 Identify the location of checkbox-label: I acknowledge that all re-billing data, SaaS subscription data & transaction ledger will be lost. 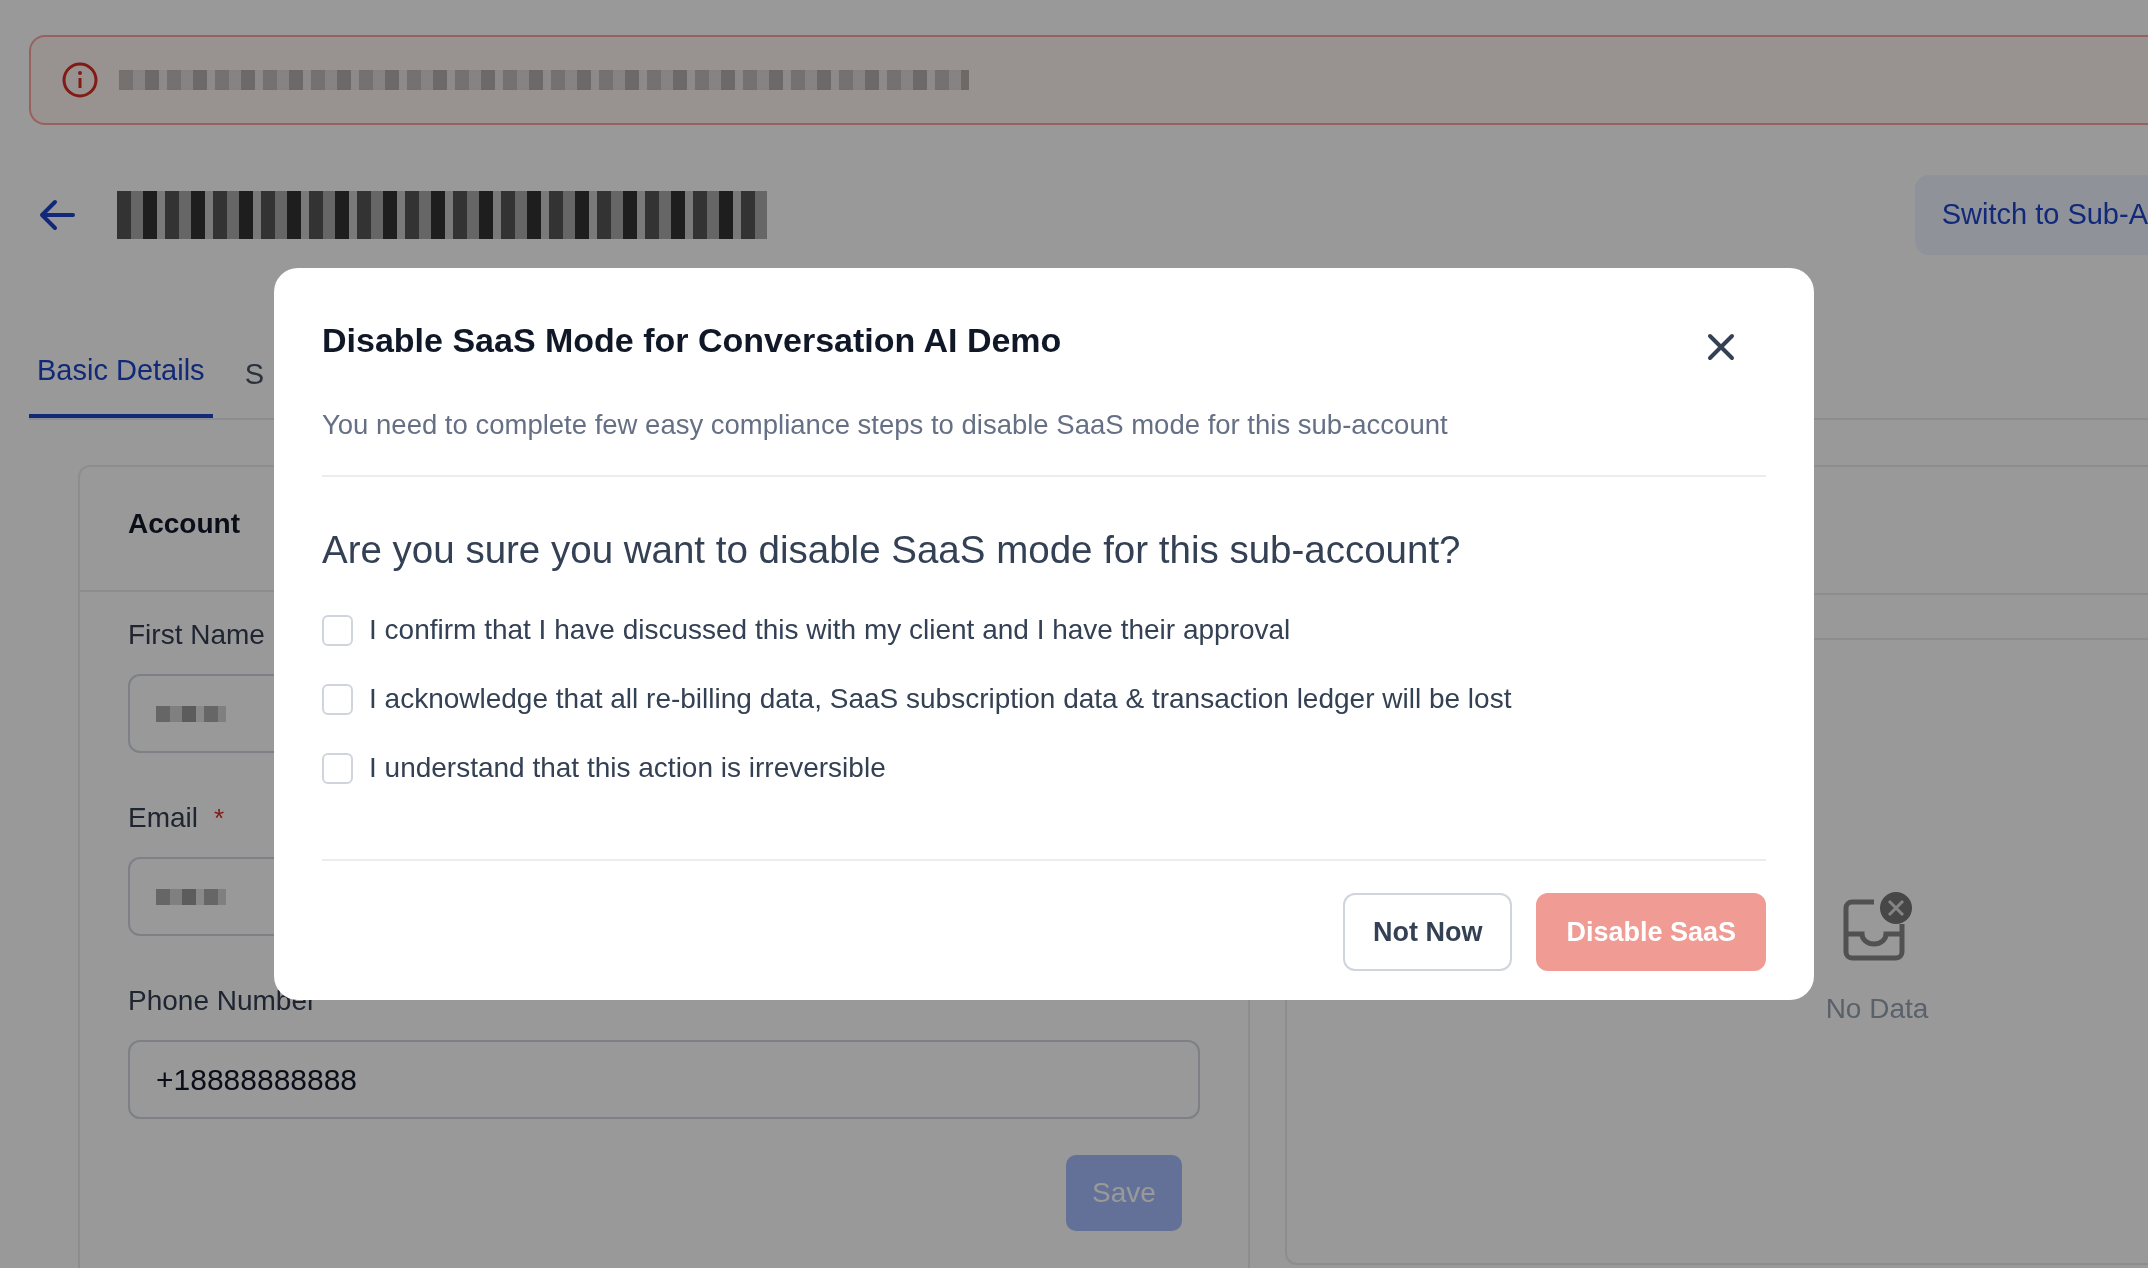
(940, 699).